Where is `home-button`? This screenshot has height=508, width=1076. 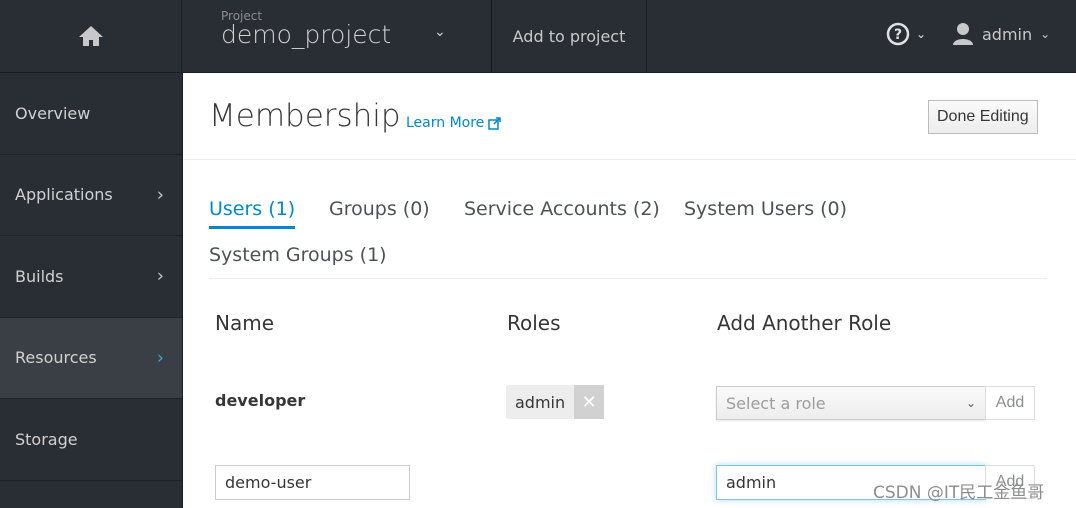
home-button is located at coordinates (91, 36).